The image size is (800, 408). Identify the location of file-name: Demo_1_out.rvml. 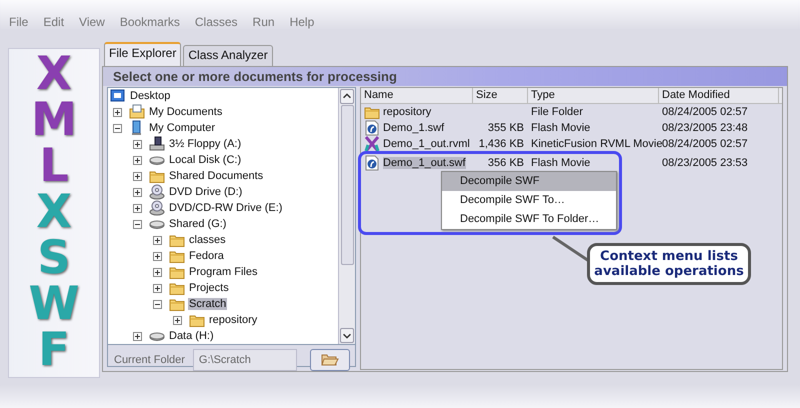
(426, 144).